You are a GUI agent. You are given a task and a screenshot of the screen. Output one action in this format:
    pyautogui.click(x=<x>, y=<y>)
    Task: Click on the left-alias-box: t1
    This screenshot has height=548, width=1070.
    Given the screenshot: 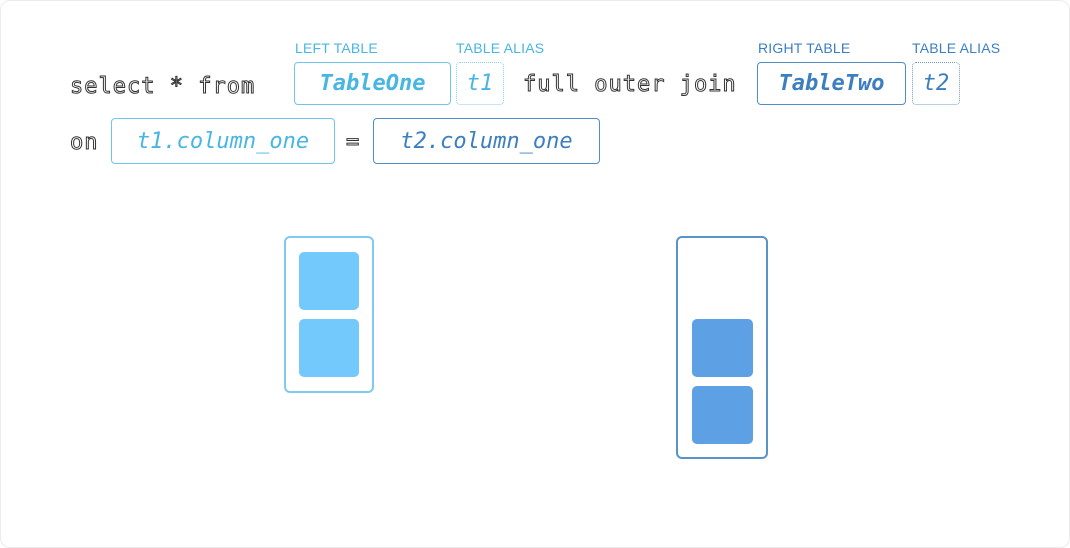 What is the action you would take?
    pyautogui.click(x=480, y=83)
    